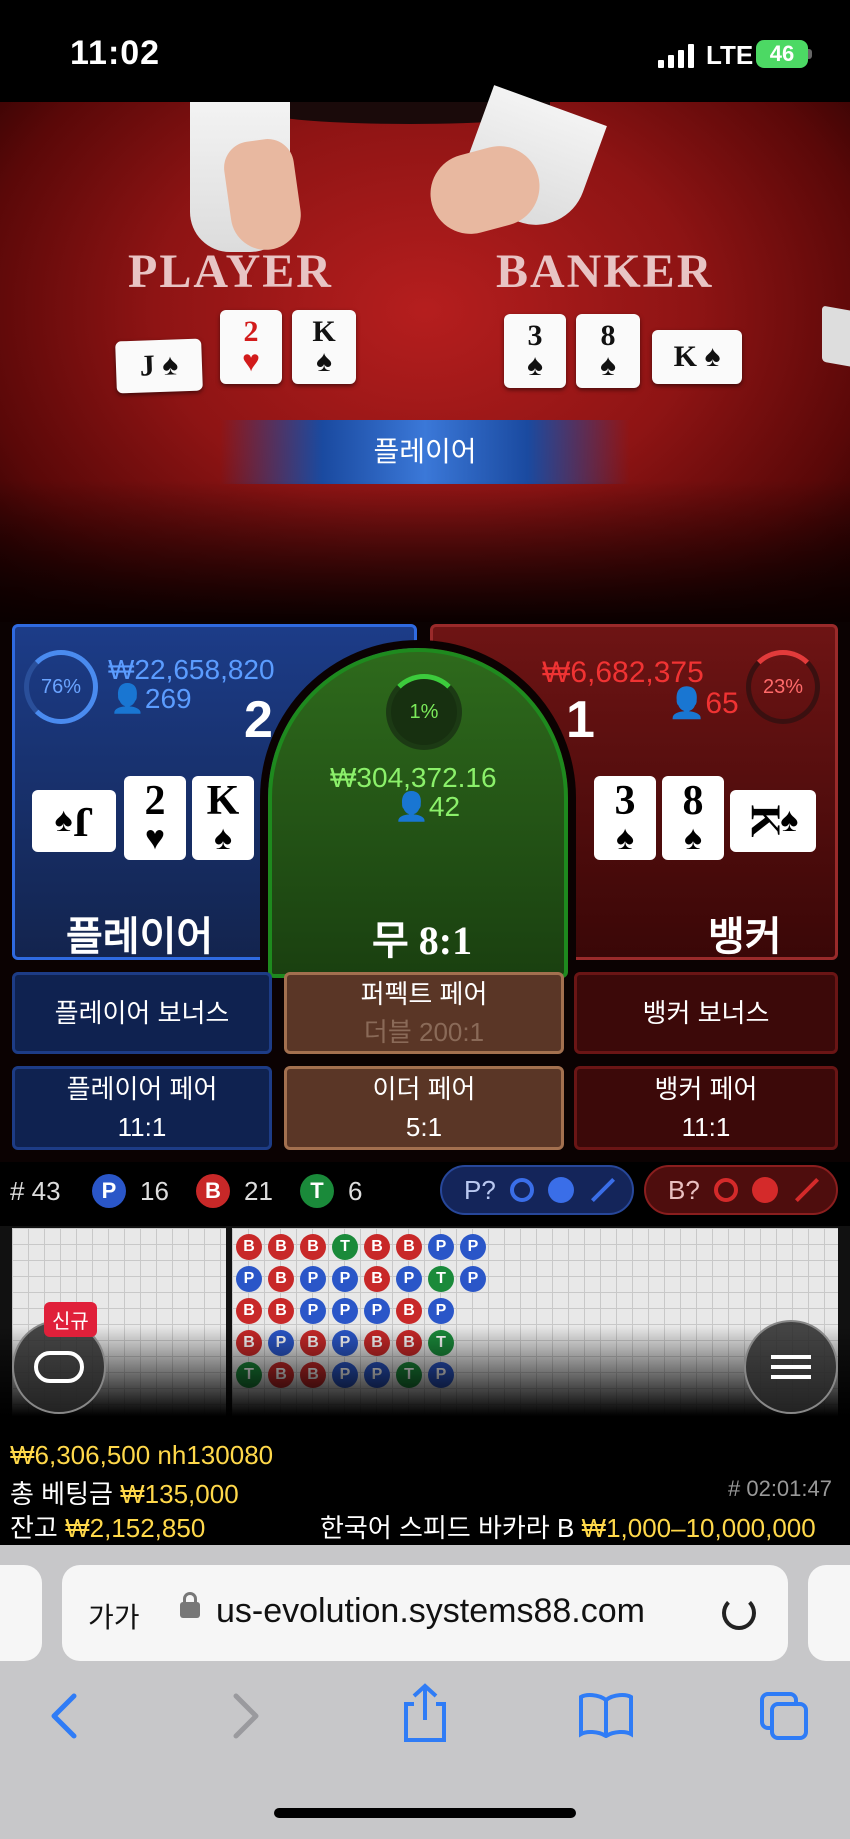 This screenshot has width=850, height=1839. What do you see at coordinates (430, 1611) in the screenshot?
I see `url-text: us-evolution.systems88.com` at bounding box center [430, 1611].